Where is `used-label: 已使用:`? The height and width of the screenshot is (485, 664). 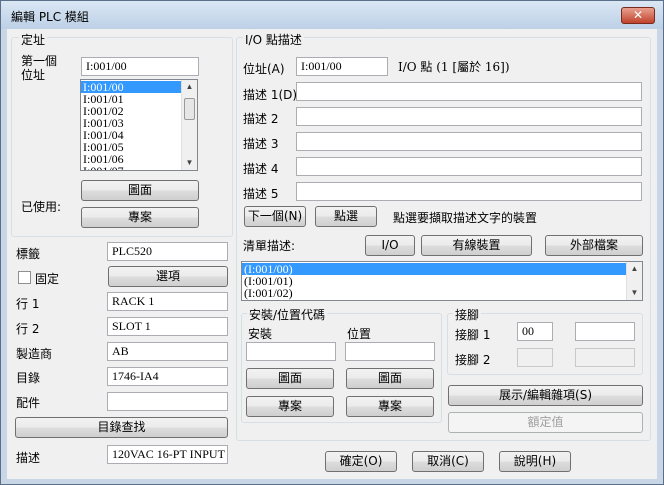
used-label: 已使用: is located at coordinates (41, 207).